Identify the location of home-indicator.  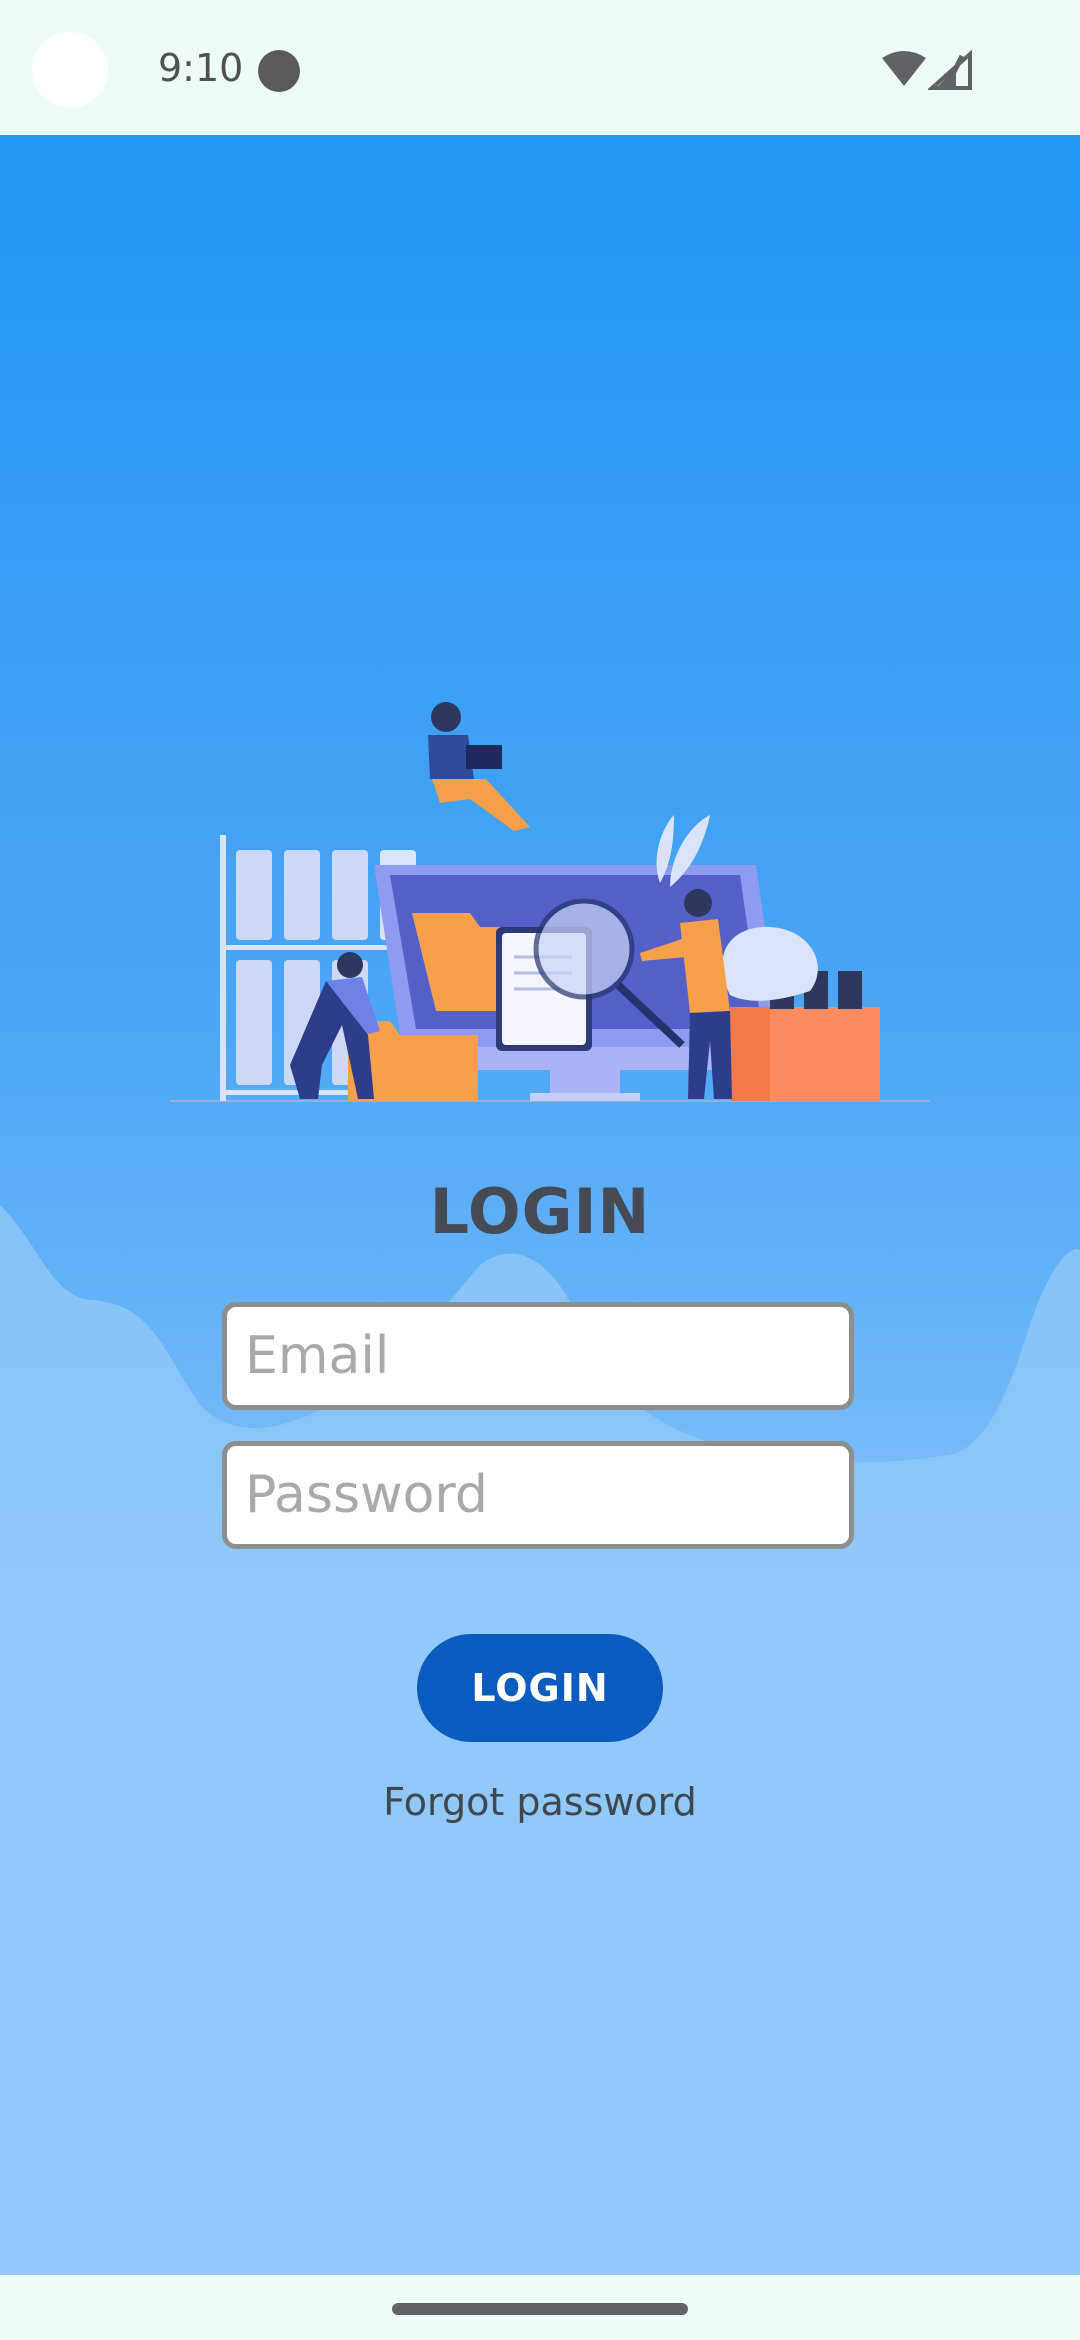
(540, 2309).